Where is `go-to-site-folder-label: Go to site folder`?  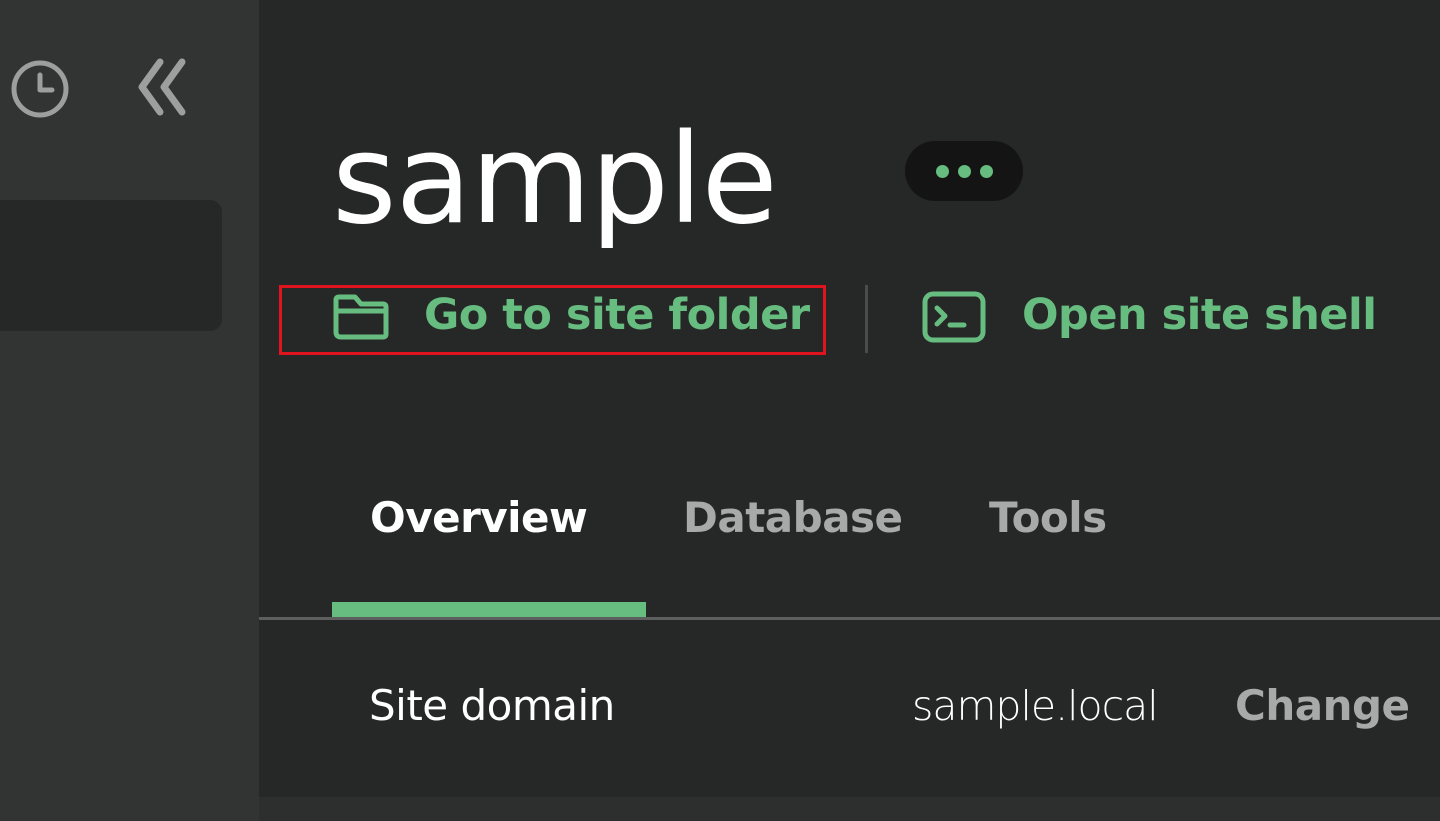 go-to-site-folder-label: Go to site folder is located at coordinates (617, 315).